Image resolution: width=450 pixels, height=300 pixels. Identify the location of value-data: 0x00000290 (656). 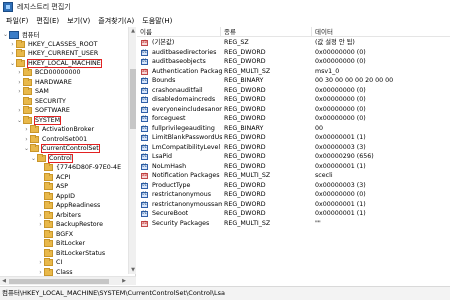
(344, 156).